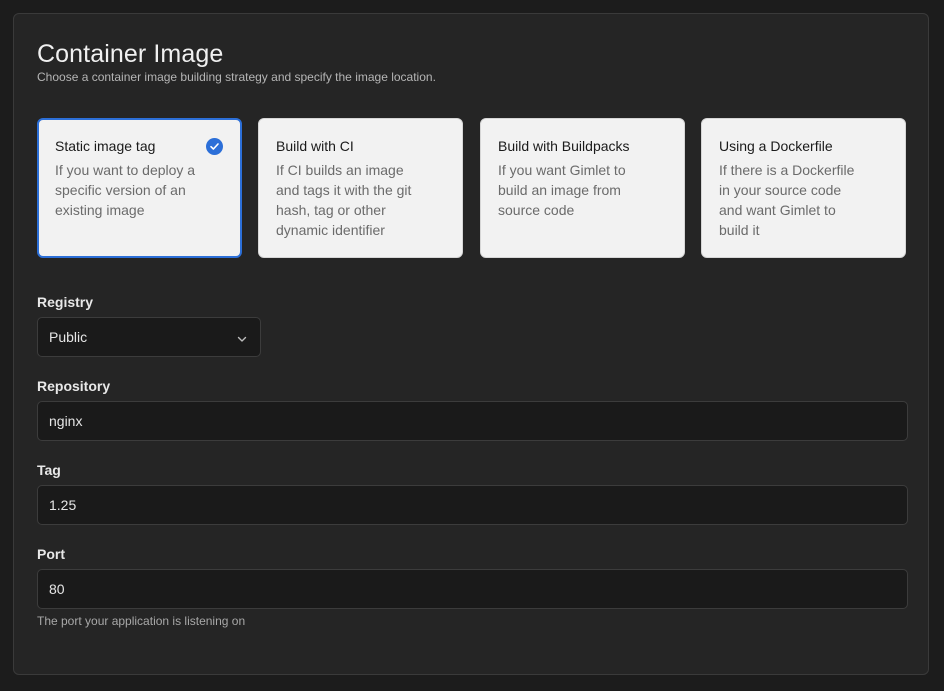 This screenshot has width=944, height=691. I want to click on port-input: 80, so click(472, 589).